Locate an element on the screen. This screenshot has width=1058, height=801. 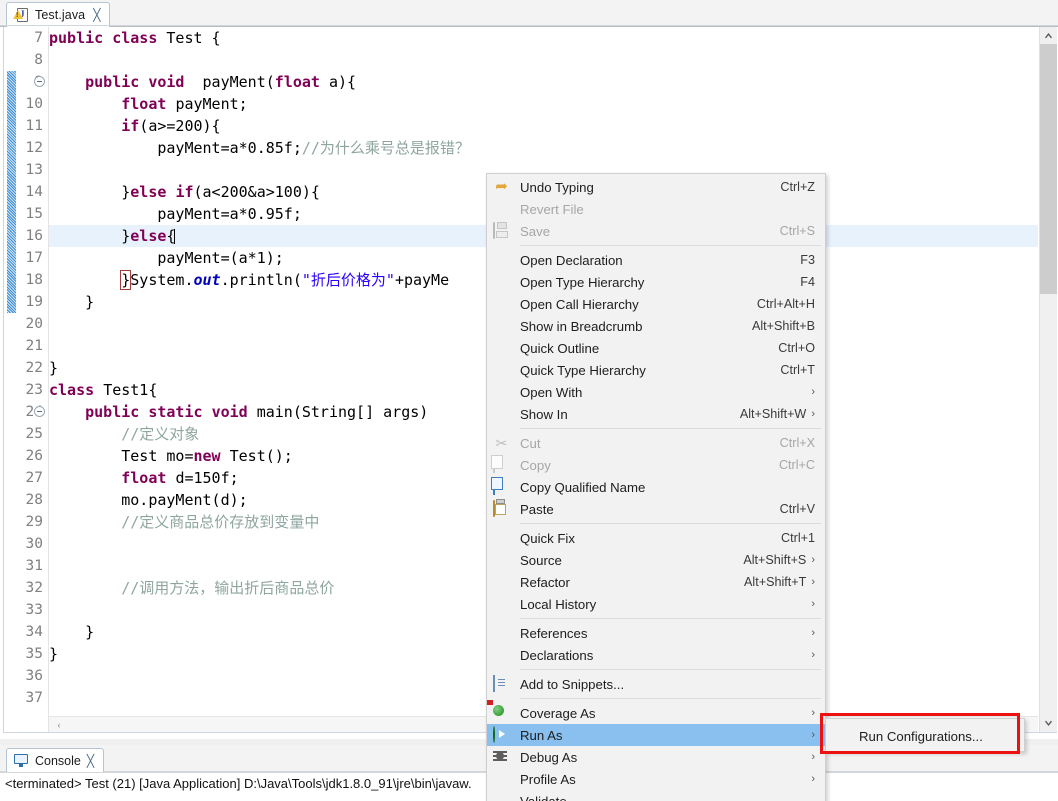
code-line: public void payMent(float a){ is located at coordinates (543, 82).